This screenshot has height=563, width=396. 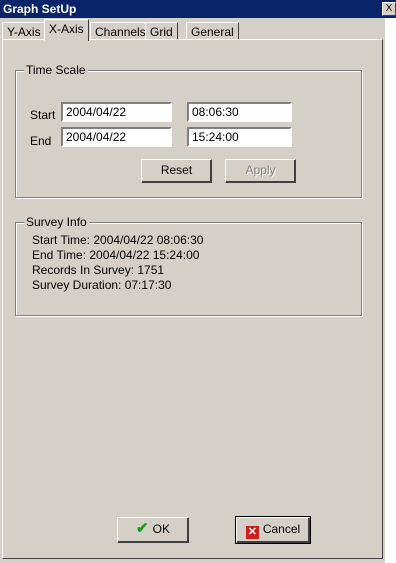 What do you see at coordinates (252, 532) in the screenshot?
I see `x-icon: ✕` at bounding box center [252, 532].